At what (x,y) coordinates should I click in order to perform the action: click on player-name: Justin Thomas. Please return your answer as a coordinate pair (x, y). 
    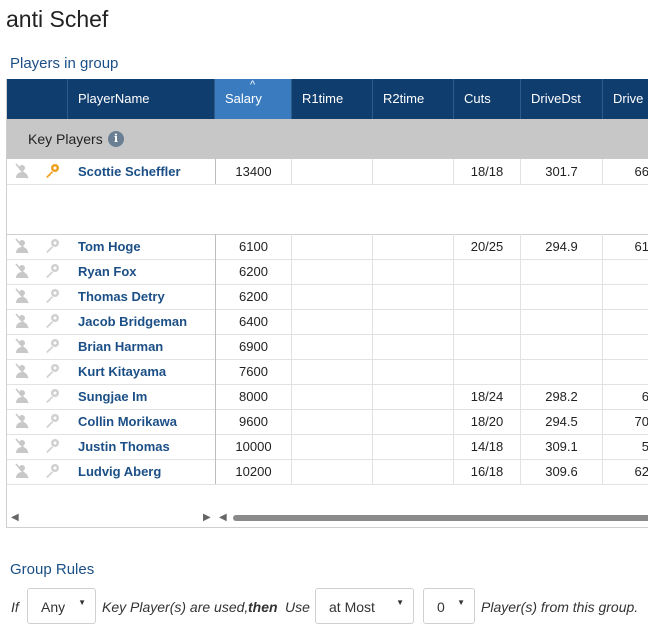
    Looking at the image, I should click on (146, 446).